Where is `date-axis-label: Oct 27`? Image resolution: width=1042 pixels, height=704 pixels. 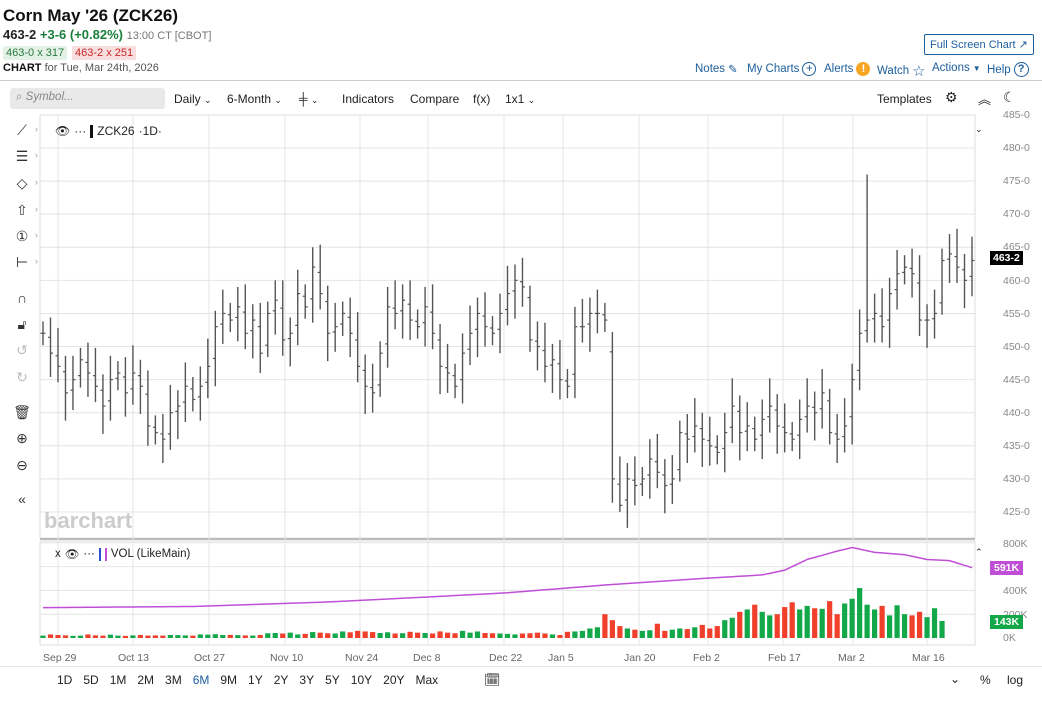 date-axis-label: Oct 27 is located at coordinates (209, 658).